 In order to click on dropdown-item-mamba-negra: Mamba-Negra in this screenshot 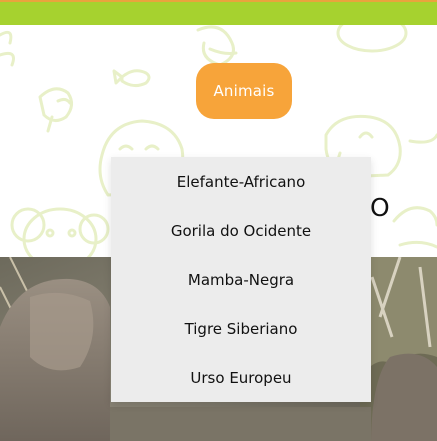, I will do `click(241, 279)`.